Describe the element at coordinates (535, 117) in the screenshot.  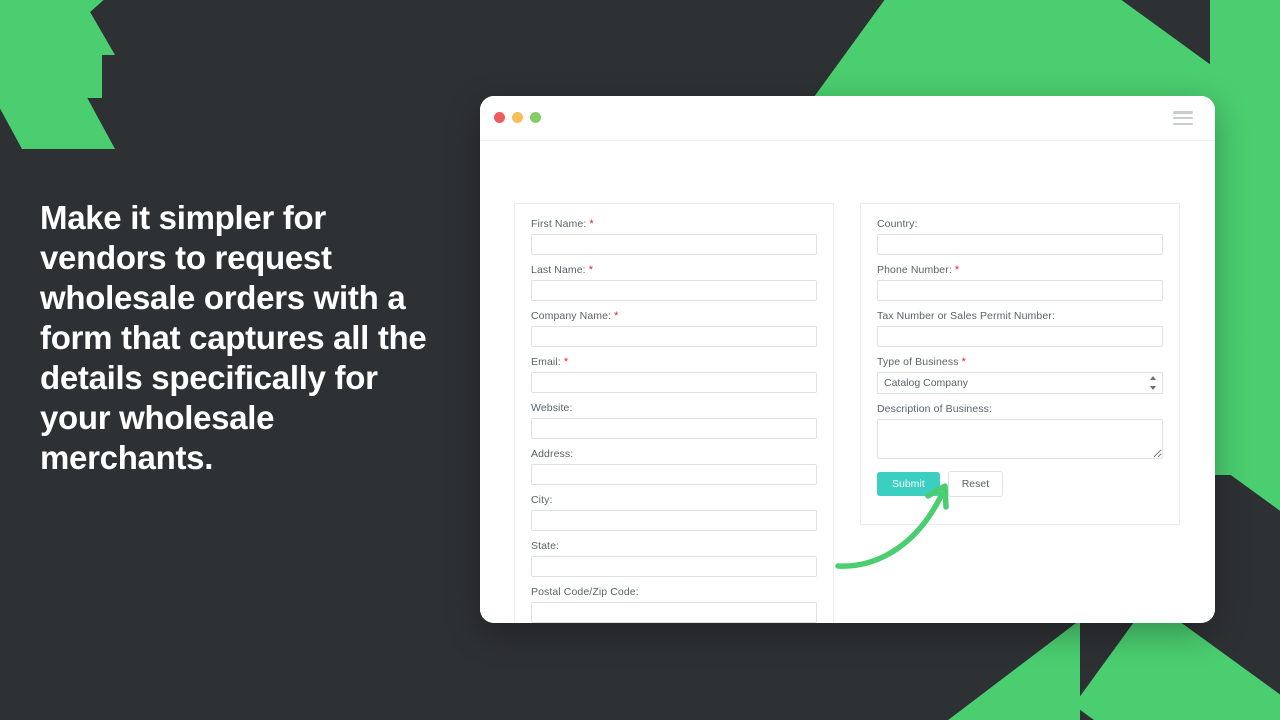
I see `maximize-dot` at that location.